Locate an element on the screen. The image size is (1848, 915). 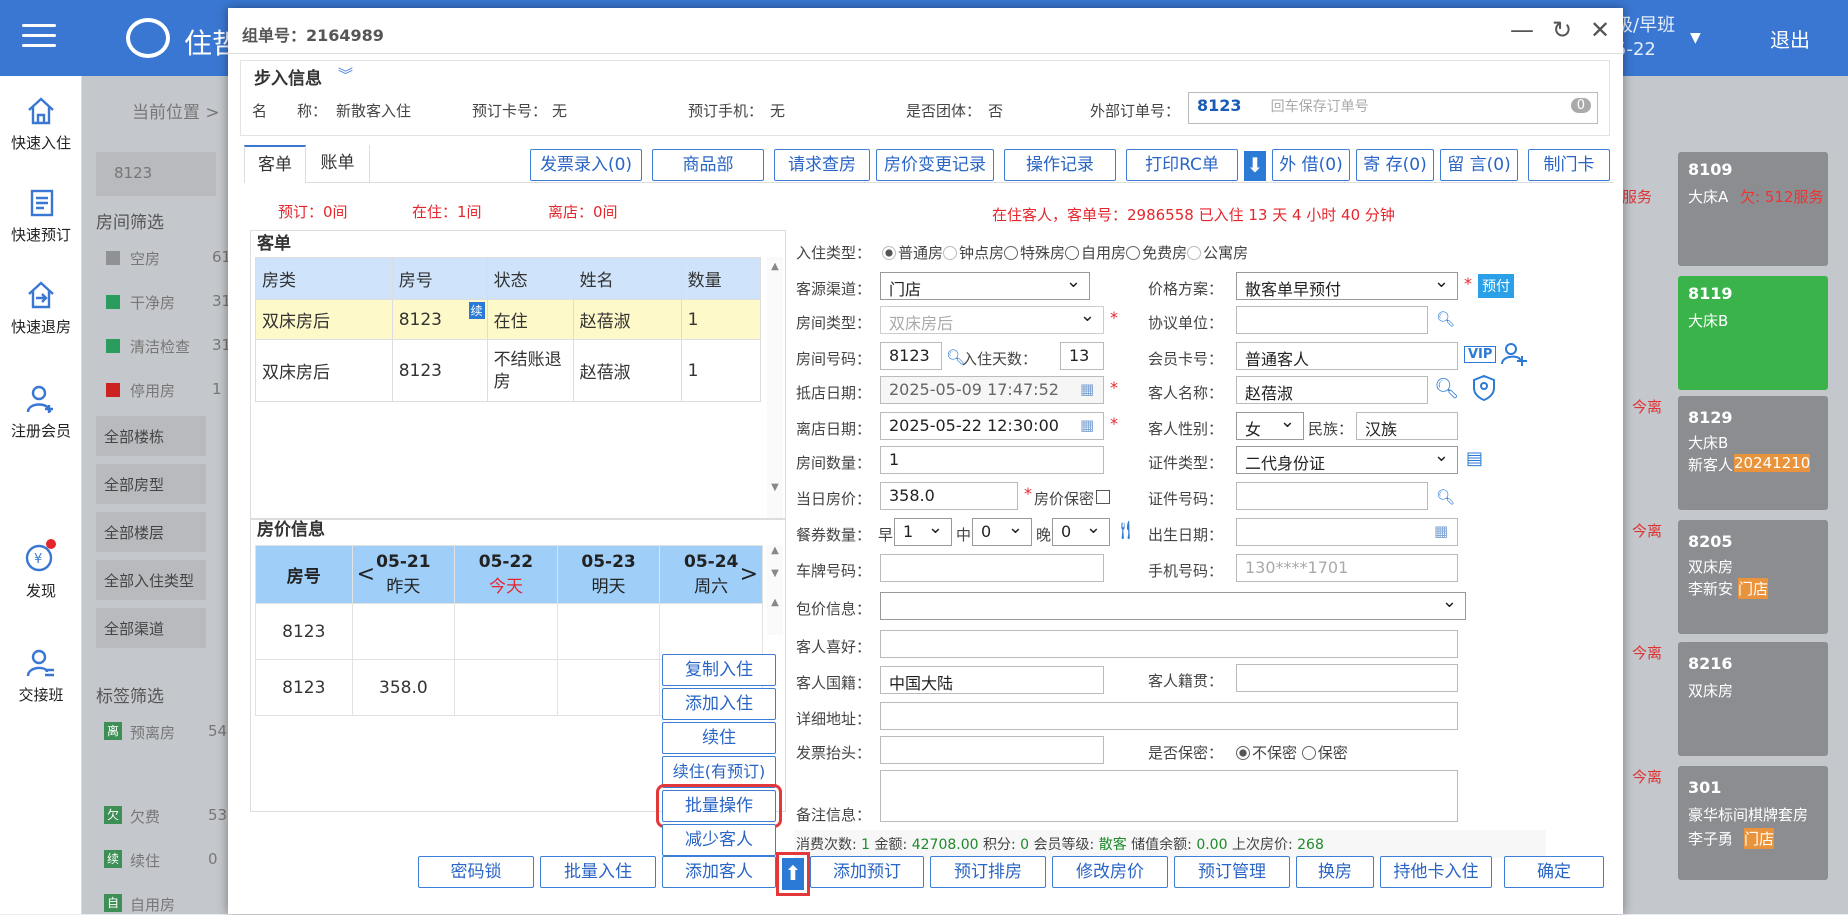
refresh-icon: ↻ is located at coordinates (1562, 30).